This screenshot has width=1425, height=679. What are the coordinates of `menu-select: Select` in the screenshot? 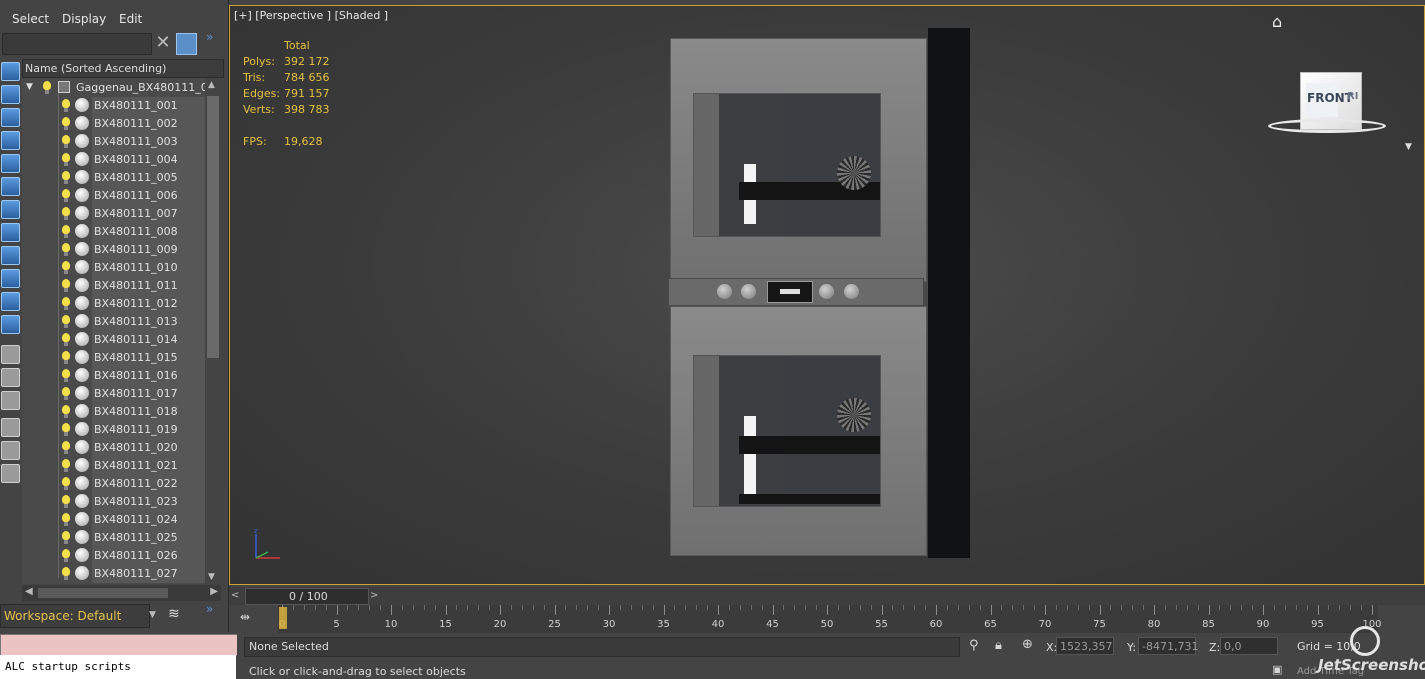 It's located at (30, 19).